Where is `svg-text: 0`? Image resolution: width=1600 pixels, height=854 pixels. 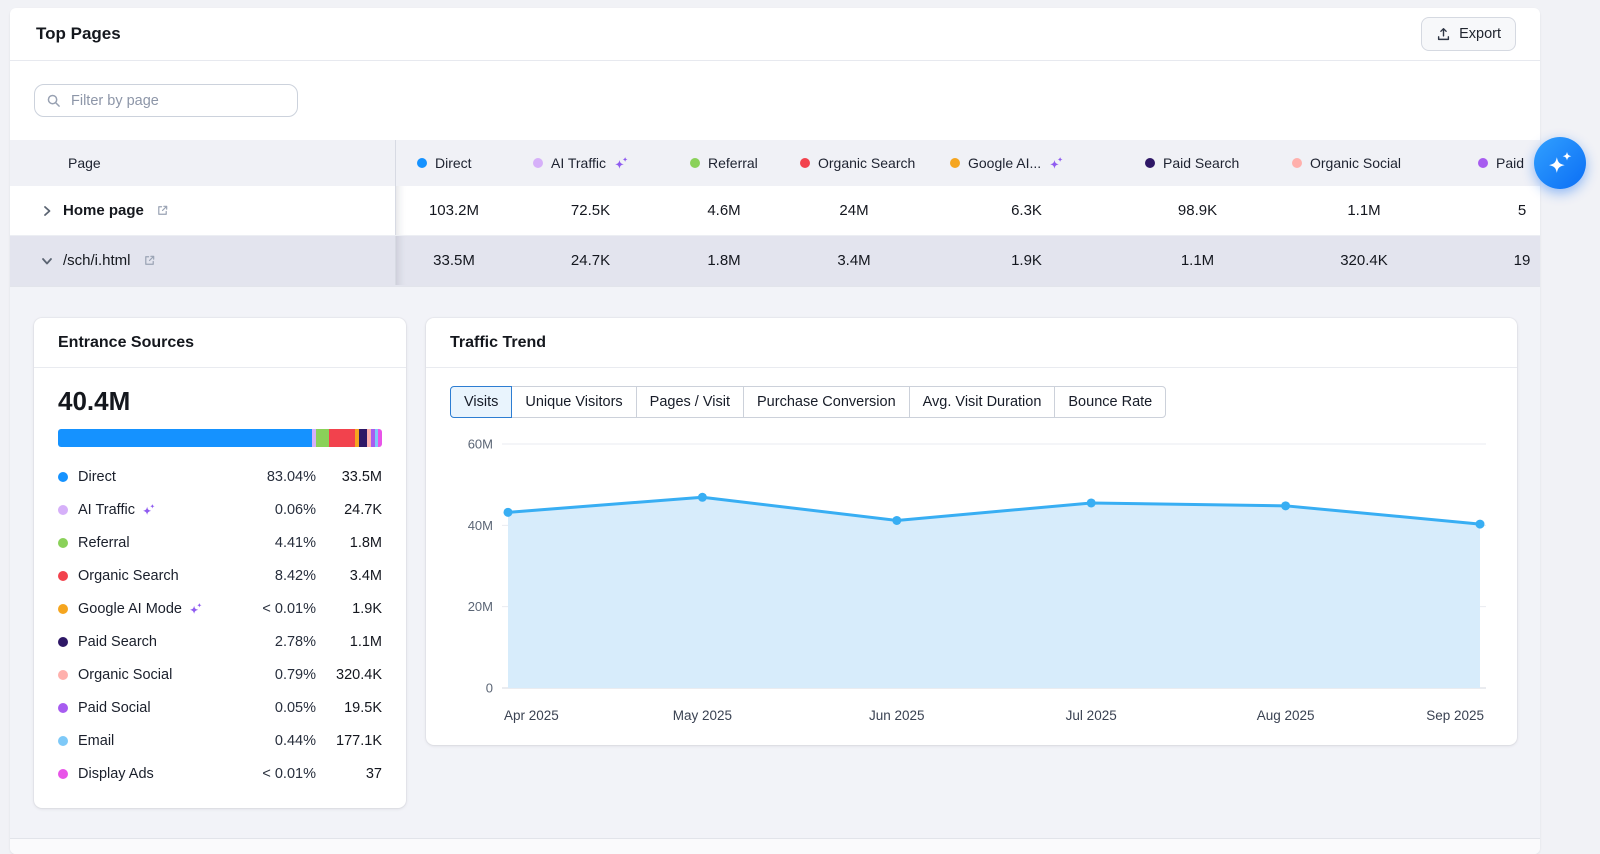 svg-text: 0 is located at coordinates (489, 688).